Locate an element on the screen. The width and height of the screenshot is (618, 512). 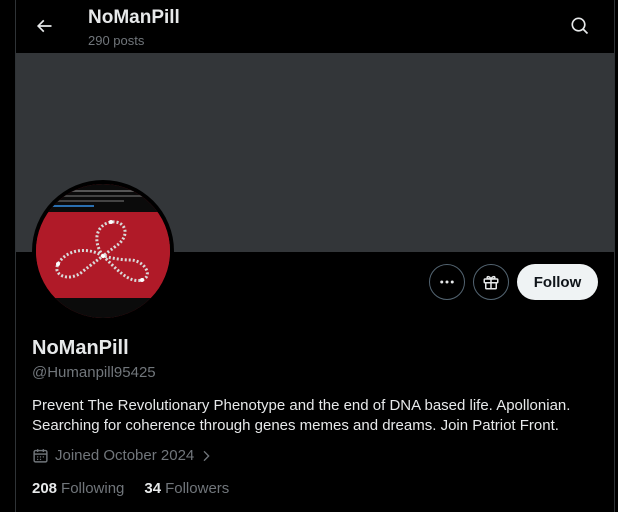
following-label: Following is located at coordinates (93, 488).